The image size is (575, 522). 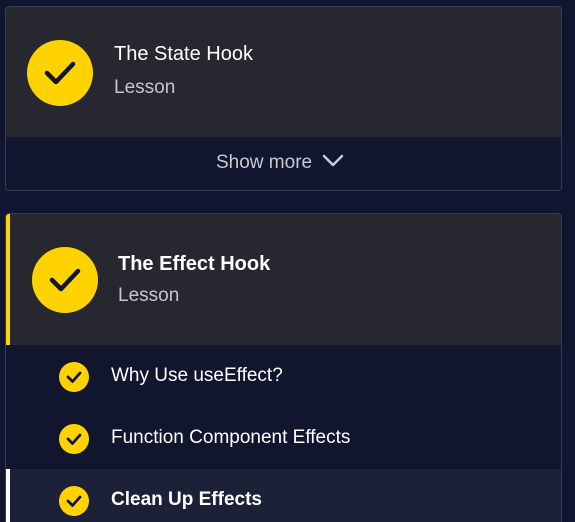 I want to click on active-module-indicator, so click(x=8, y=279).